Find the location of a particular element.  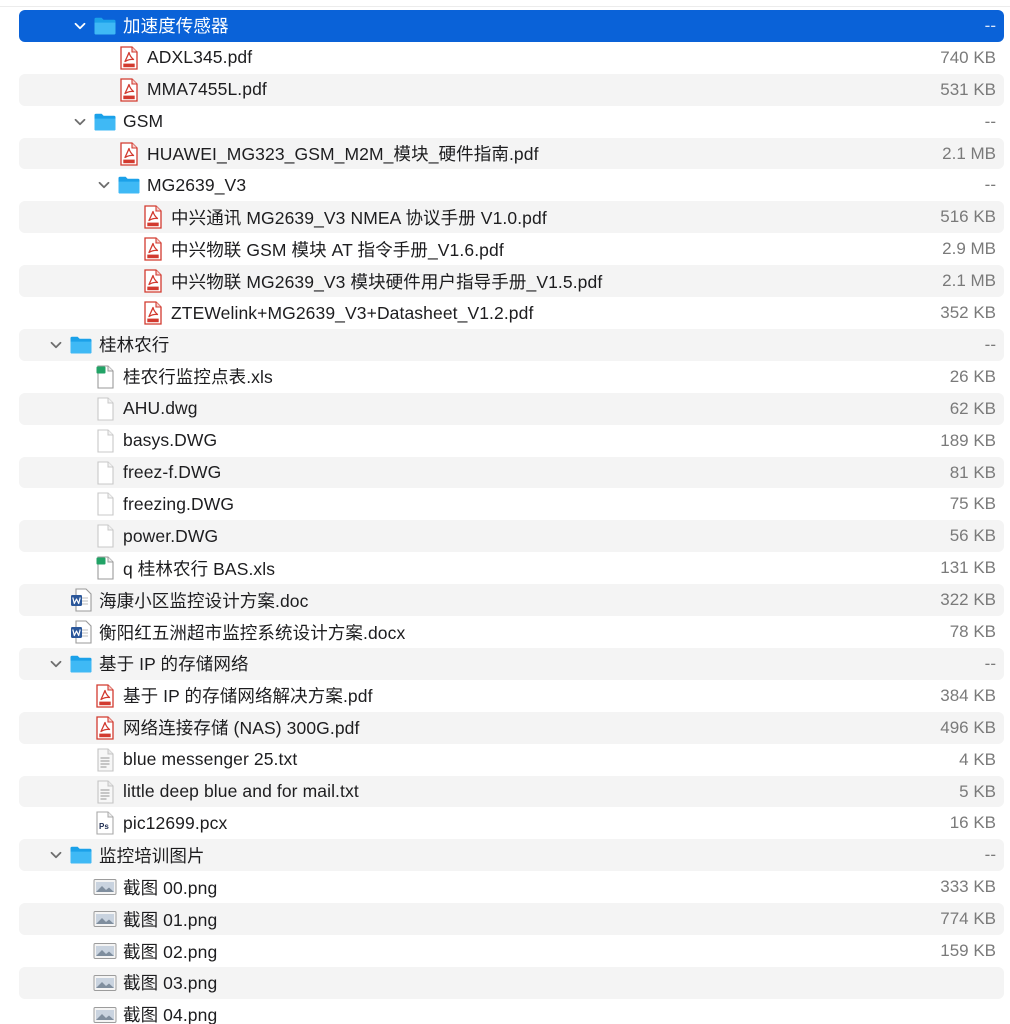

file-row: freez-f.DWG 81 KB is located at coordinates (511, 472).